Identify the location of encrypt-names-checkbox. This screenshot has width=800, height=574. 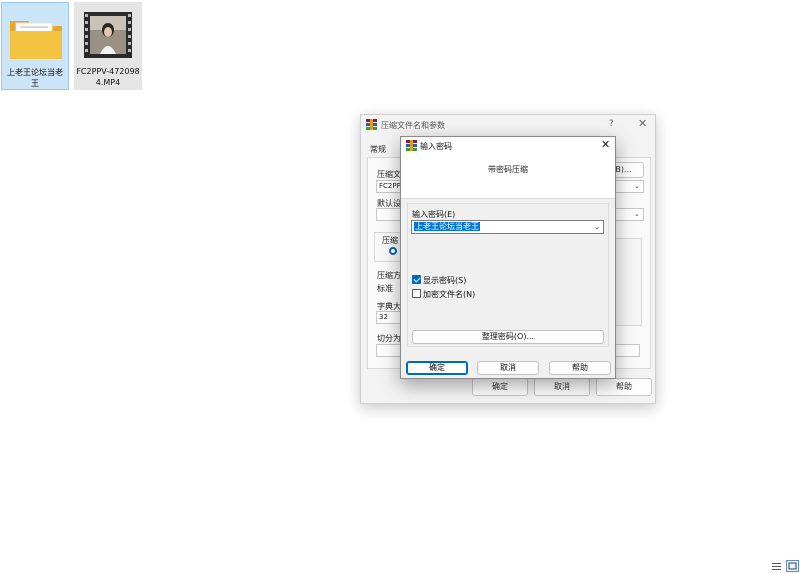
(416, 293).